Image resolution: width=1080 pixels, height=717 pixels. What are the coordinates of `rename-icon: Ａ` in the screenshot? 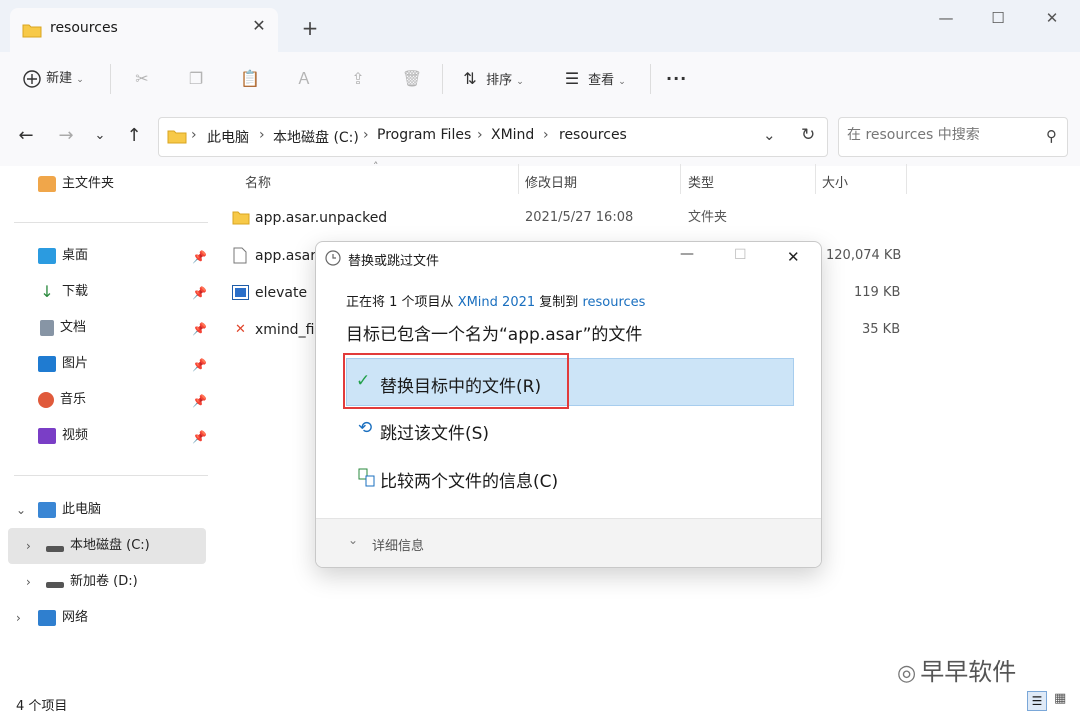 It's located at (304, 79).